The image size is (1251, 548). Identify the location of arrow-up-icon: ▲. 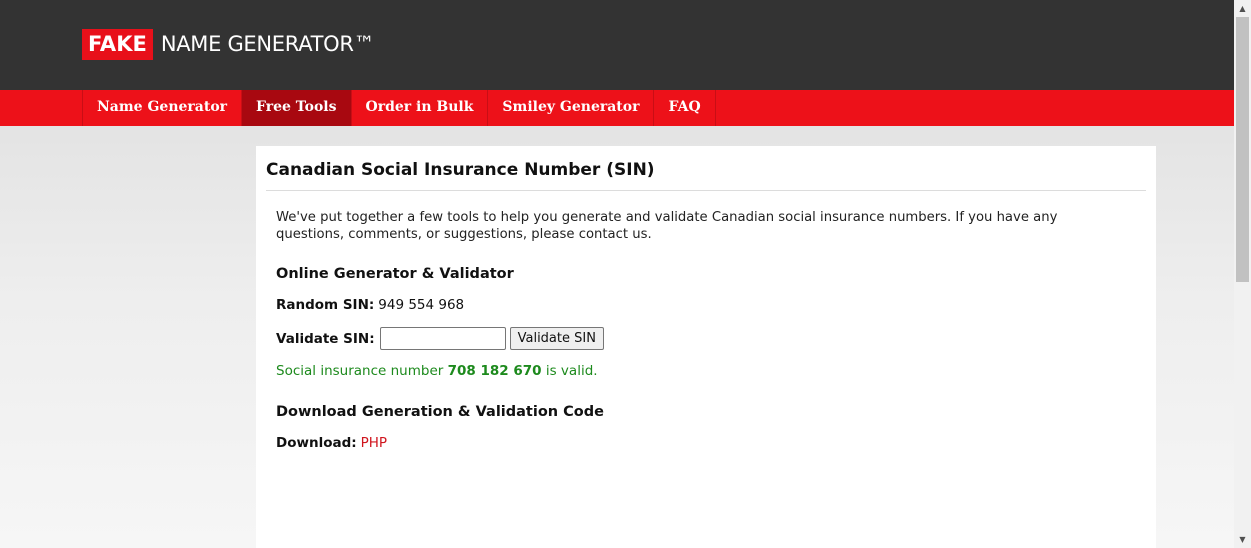
(1242, 8).